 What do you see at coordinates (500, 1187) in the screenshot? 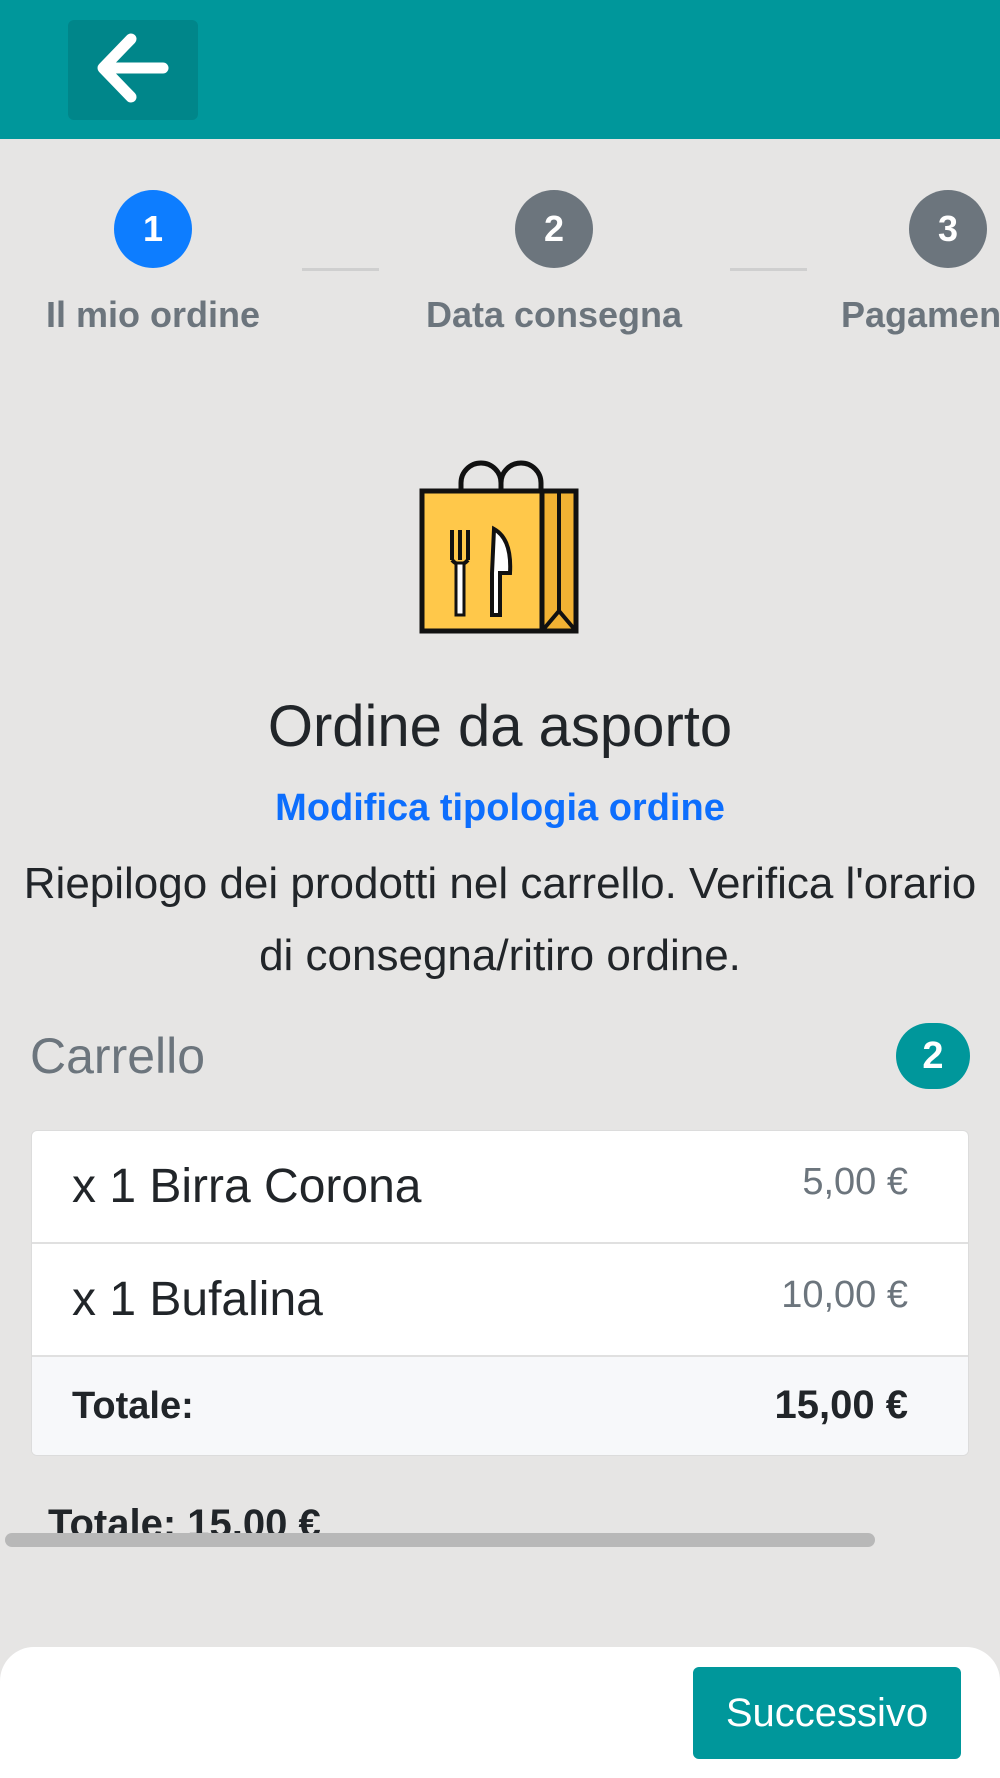
I see `cart-item: x 1 Birra Corona 5,00 €` at bounding box center [500, 1187].